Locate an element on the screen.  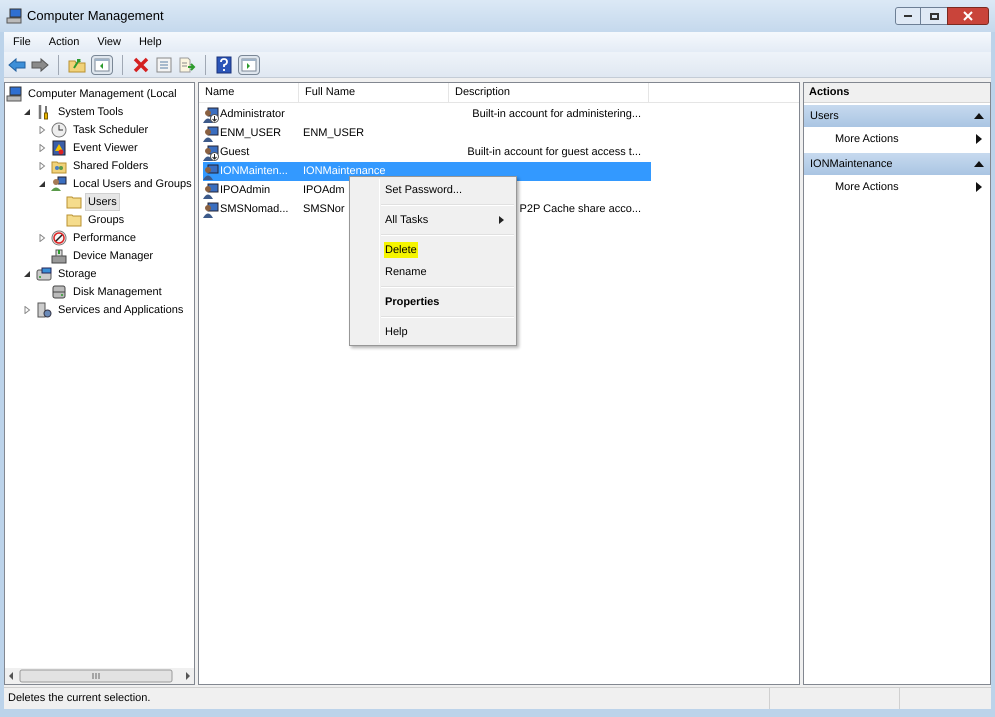
back-arrow-icon is located at coordinates (17, 65).